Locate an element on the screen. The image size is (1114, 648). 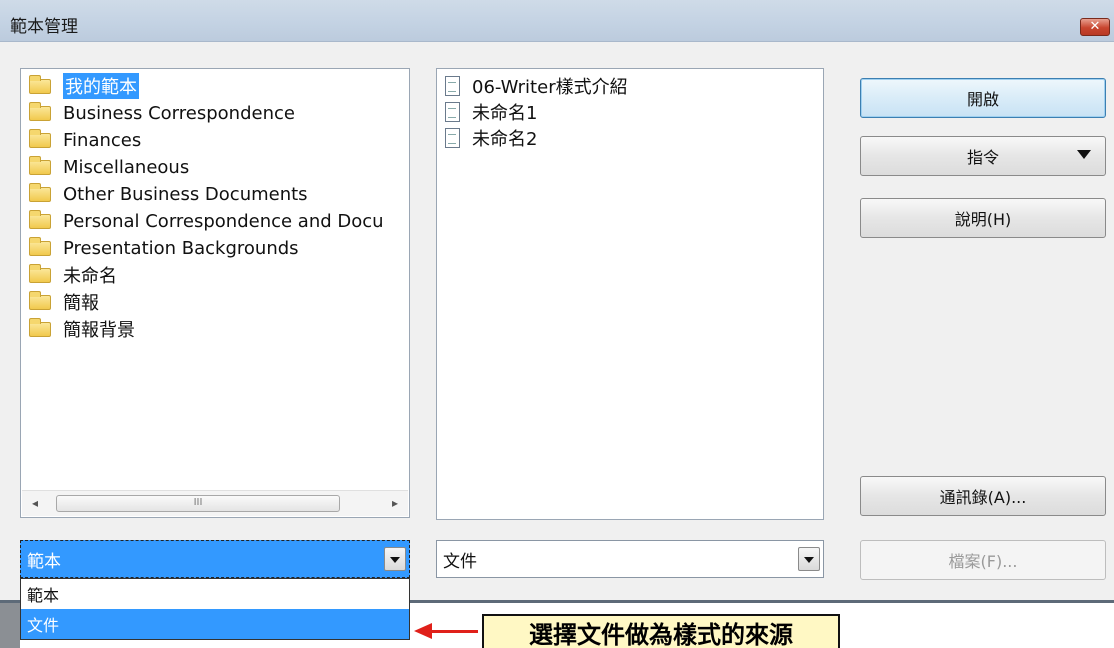
tree-item-presentations: 簡報 is located at coordinates (64, 302).